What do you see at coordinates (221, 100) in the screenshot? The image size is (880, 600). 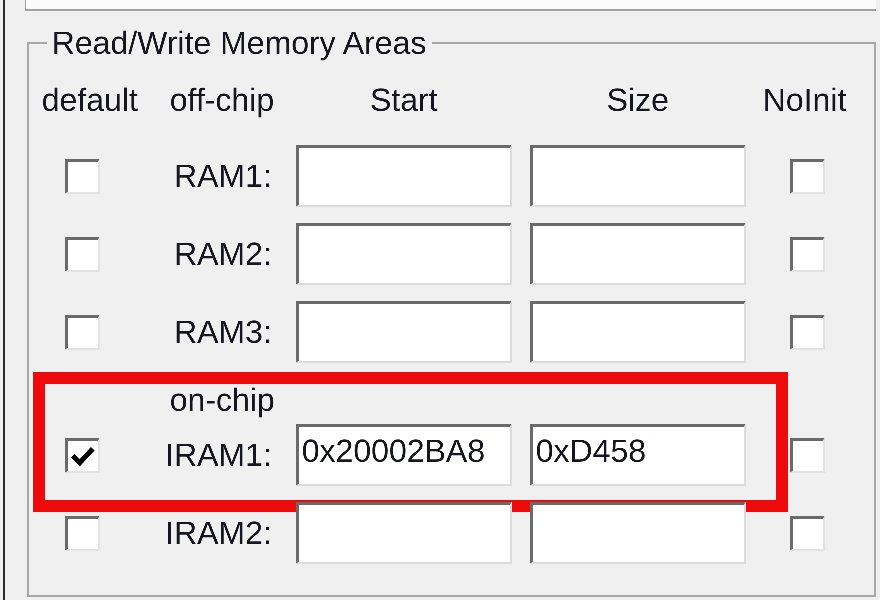 I see `section-label: off-chip` at bounding box center [221, 100].